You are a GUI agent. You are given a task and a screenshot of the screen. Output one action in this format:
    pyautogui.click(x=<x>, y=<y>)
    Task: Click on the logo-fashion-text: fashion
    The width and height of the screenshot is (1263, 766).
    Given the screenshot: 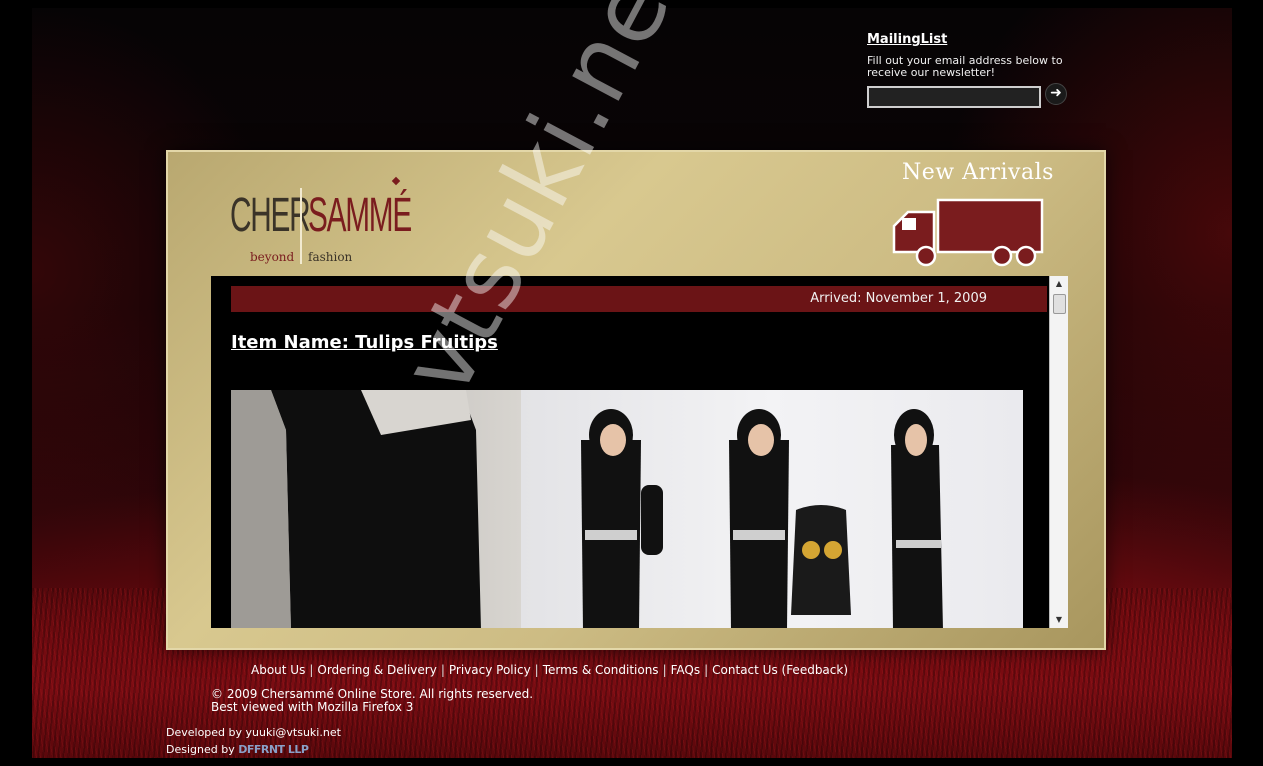 What is the action you would take?
    pyautogui.click(x=330, y=257)
    